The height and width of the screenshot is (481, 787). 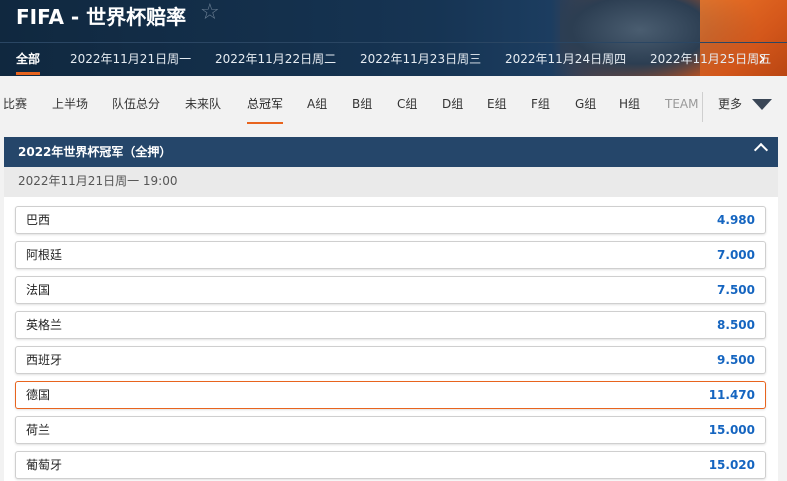 I want to click on chevron-down-icon, so click(x=762, y=104).